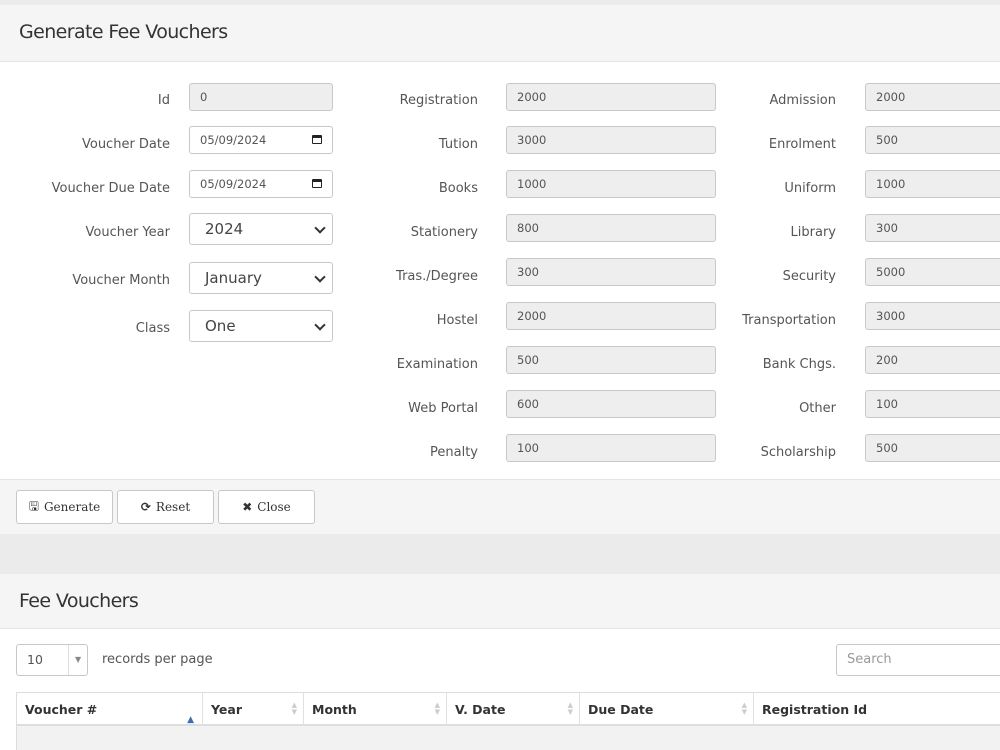 The width and height of the screenshot is (1000, 750). What do you see at coordinates (932, 360) in the screenshot?
I see `bank-chgs-field: 200` at bounding box center [932, 360].